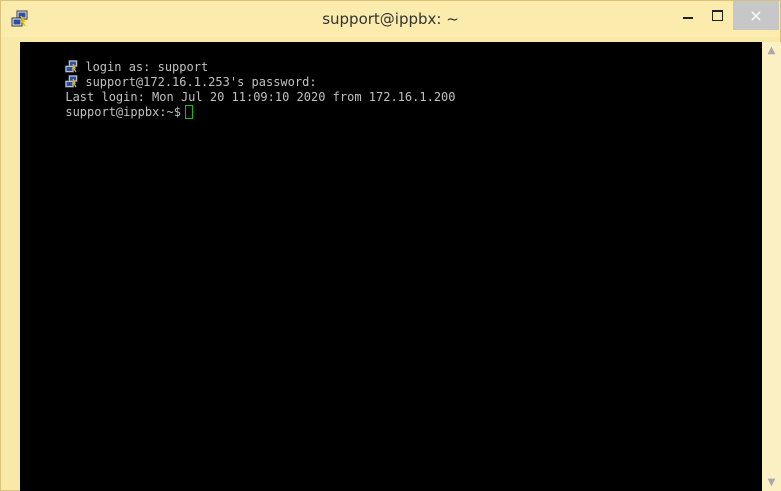 This screenshot has height=491, width=781. What do you see at coordinates (107, 104) in the screenshot?
I see `terminal-prompt-line: support@ippbx:~$` at bounding box center [107, 104].